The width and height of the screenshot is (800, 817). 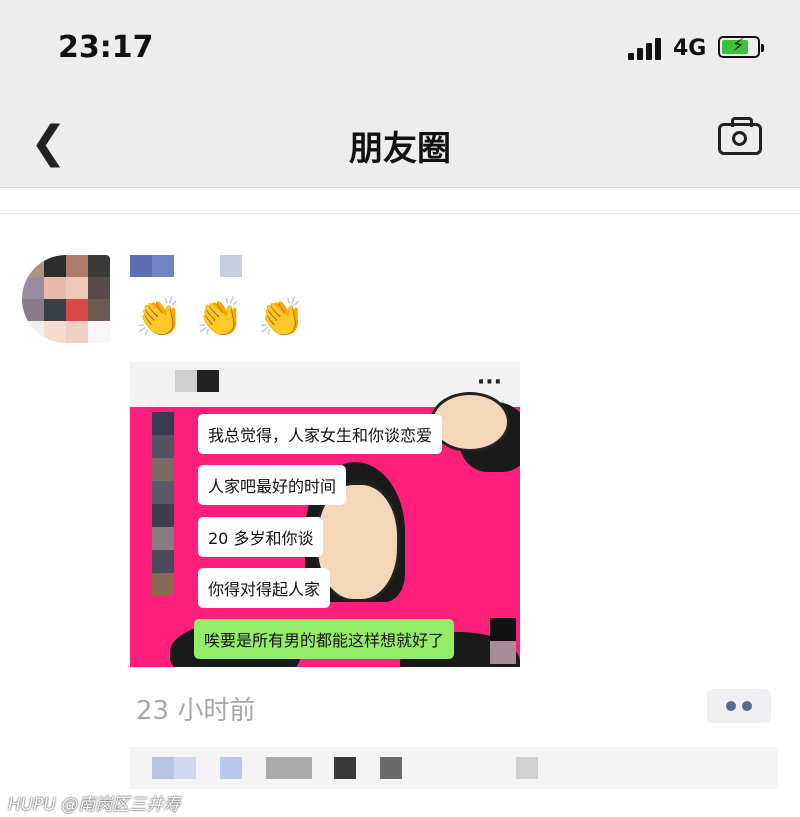 I want to click on network-type: 4G, so click(x=690, y=48).